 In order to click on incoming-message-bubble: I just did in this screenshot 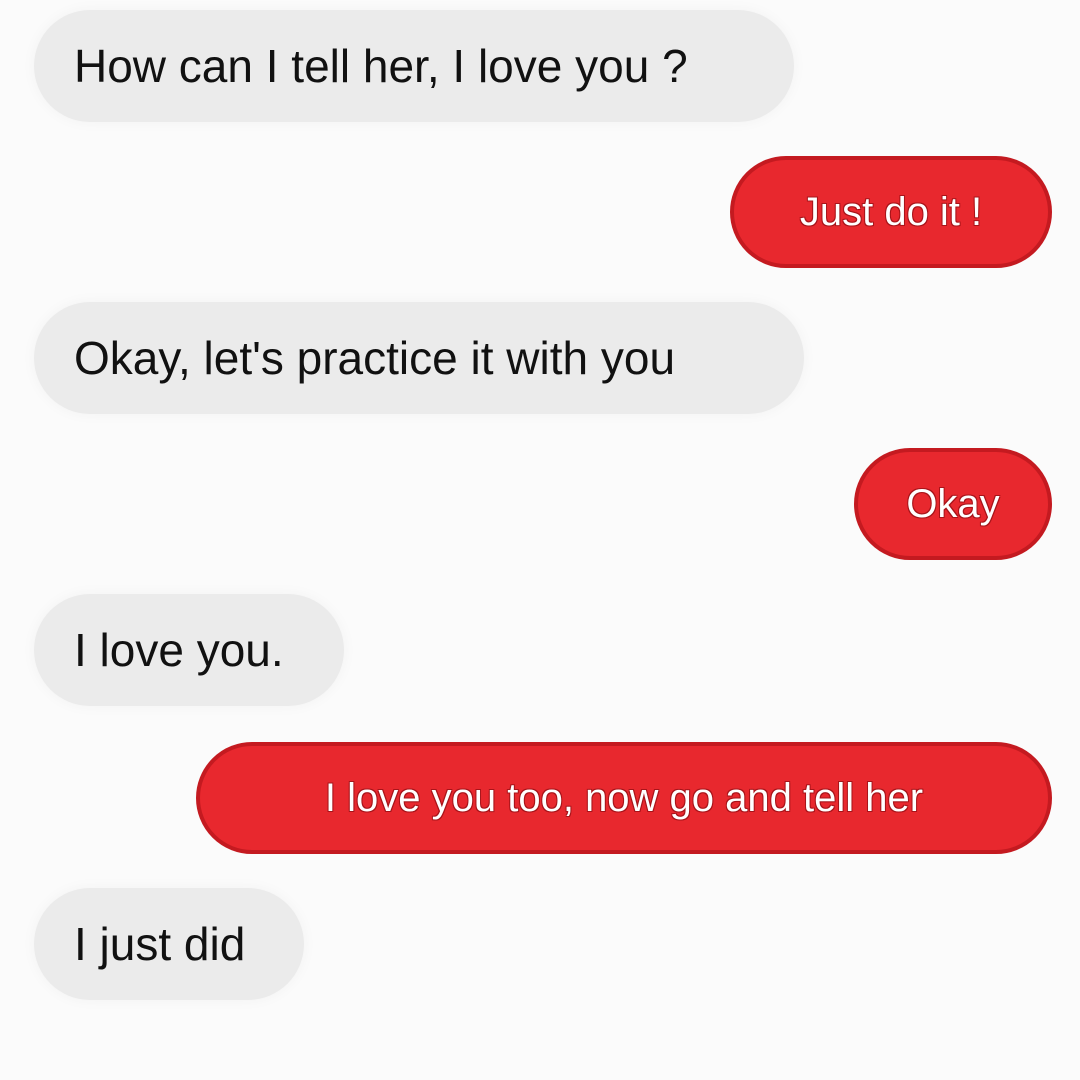, I will do `click(169, 944)`.